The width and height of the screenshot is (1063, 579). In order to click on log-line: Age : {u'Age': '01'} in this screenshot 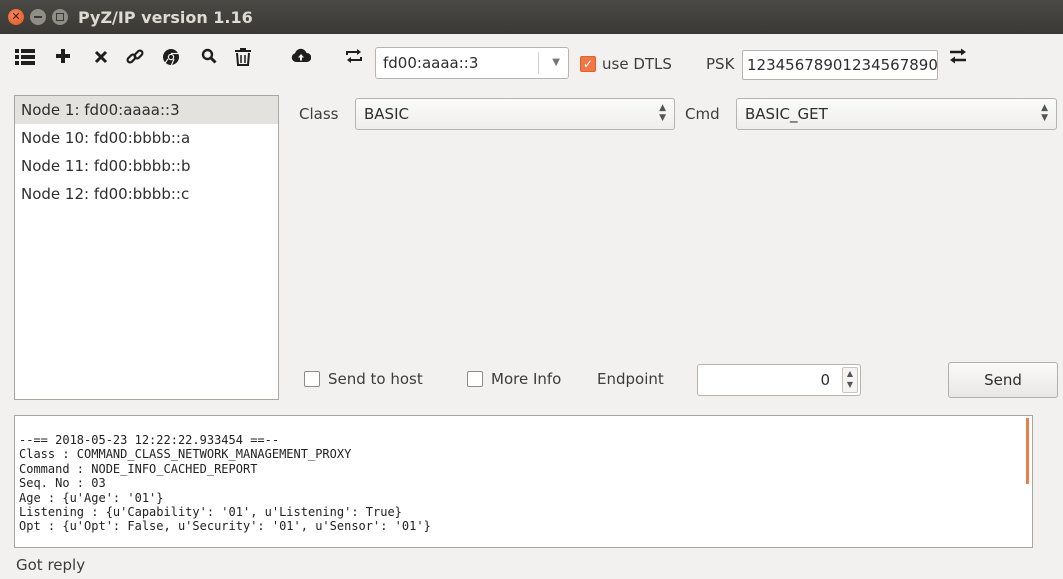, I will do `click(91, 497)`.